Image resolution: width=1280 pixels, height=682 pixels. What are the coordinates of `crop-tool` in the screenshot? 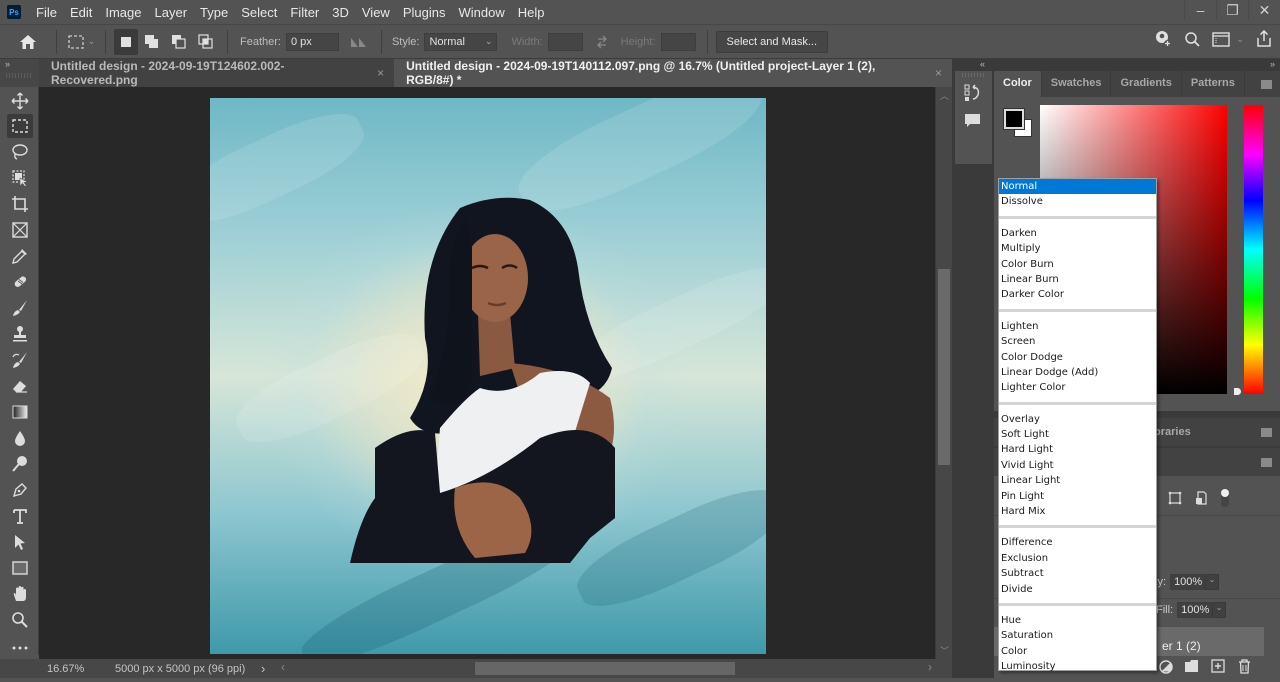 It's located at (20, 204).